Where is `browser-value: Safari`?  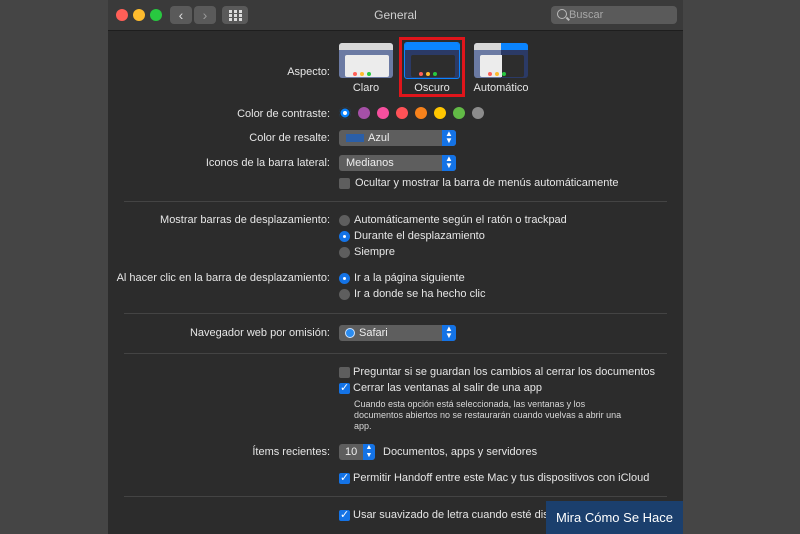
browser-value: Safari is located at coordinates (373, 333).